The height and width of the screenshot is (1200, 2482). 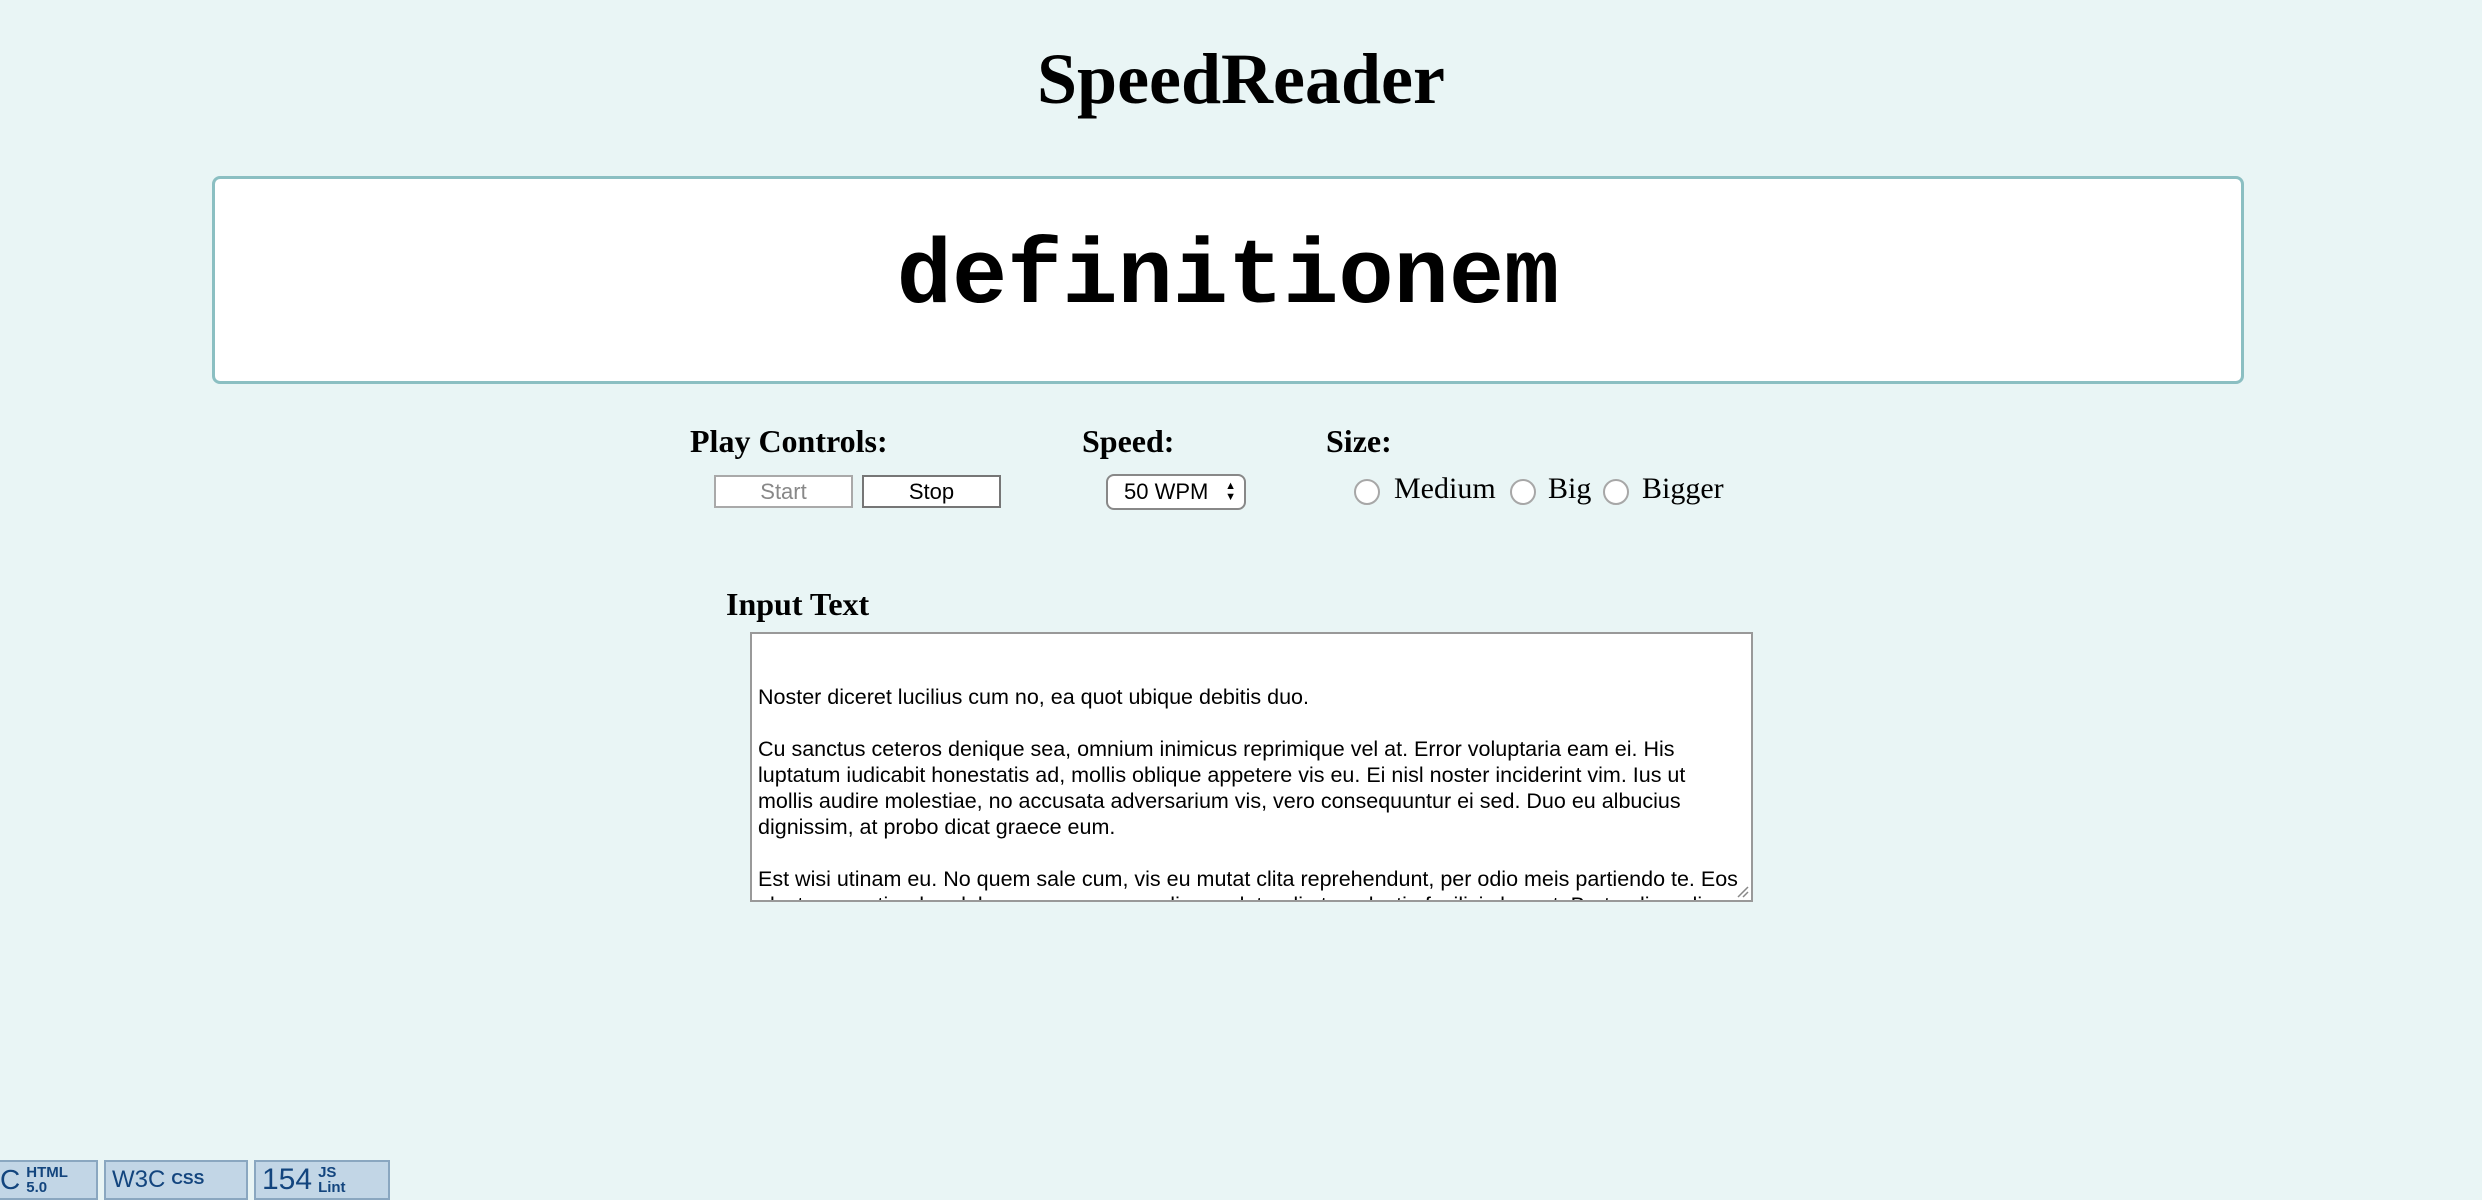 I want to click on speed-select: 50 WPM ▲ ▼, so click(x=1176, y=492).